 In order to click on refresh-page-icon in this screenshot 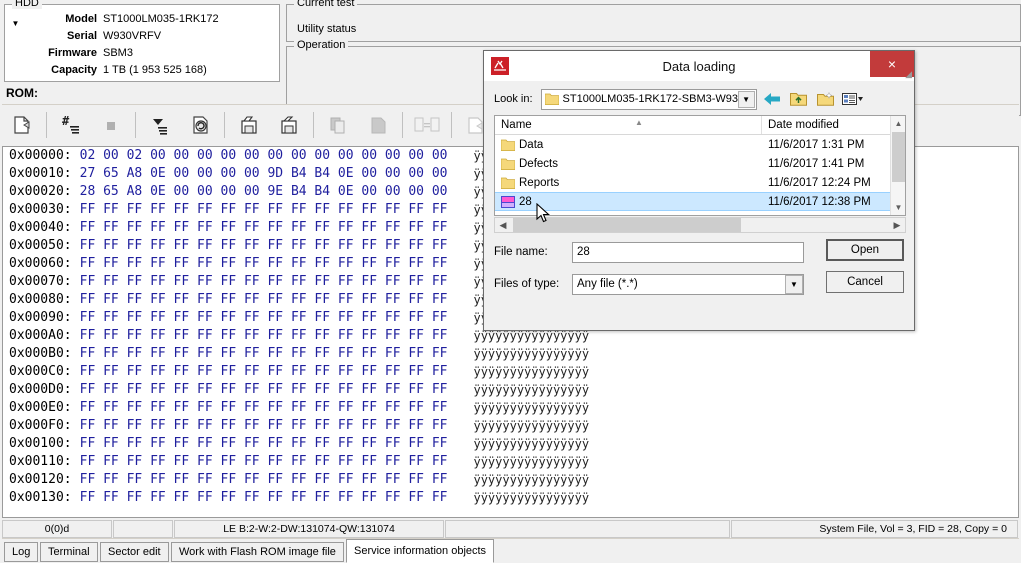, I will do `click(200, 124)`.